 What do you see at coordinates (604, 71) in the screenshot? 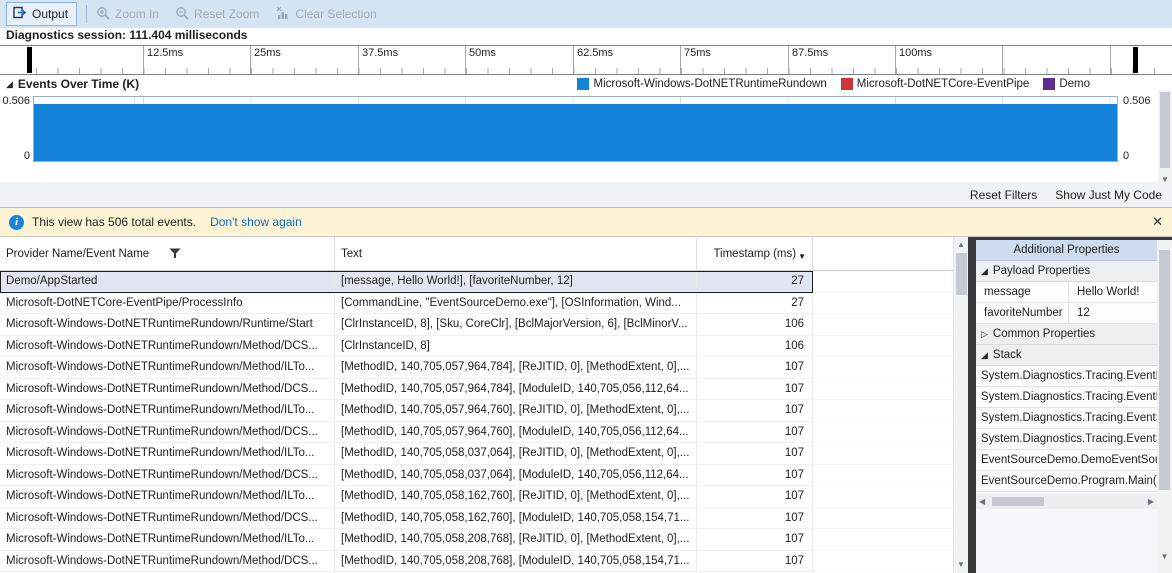
I see `ruler-minor-ticks` at bounding box center [604, 71].